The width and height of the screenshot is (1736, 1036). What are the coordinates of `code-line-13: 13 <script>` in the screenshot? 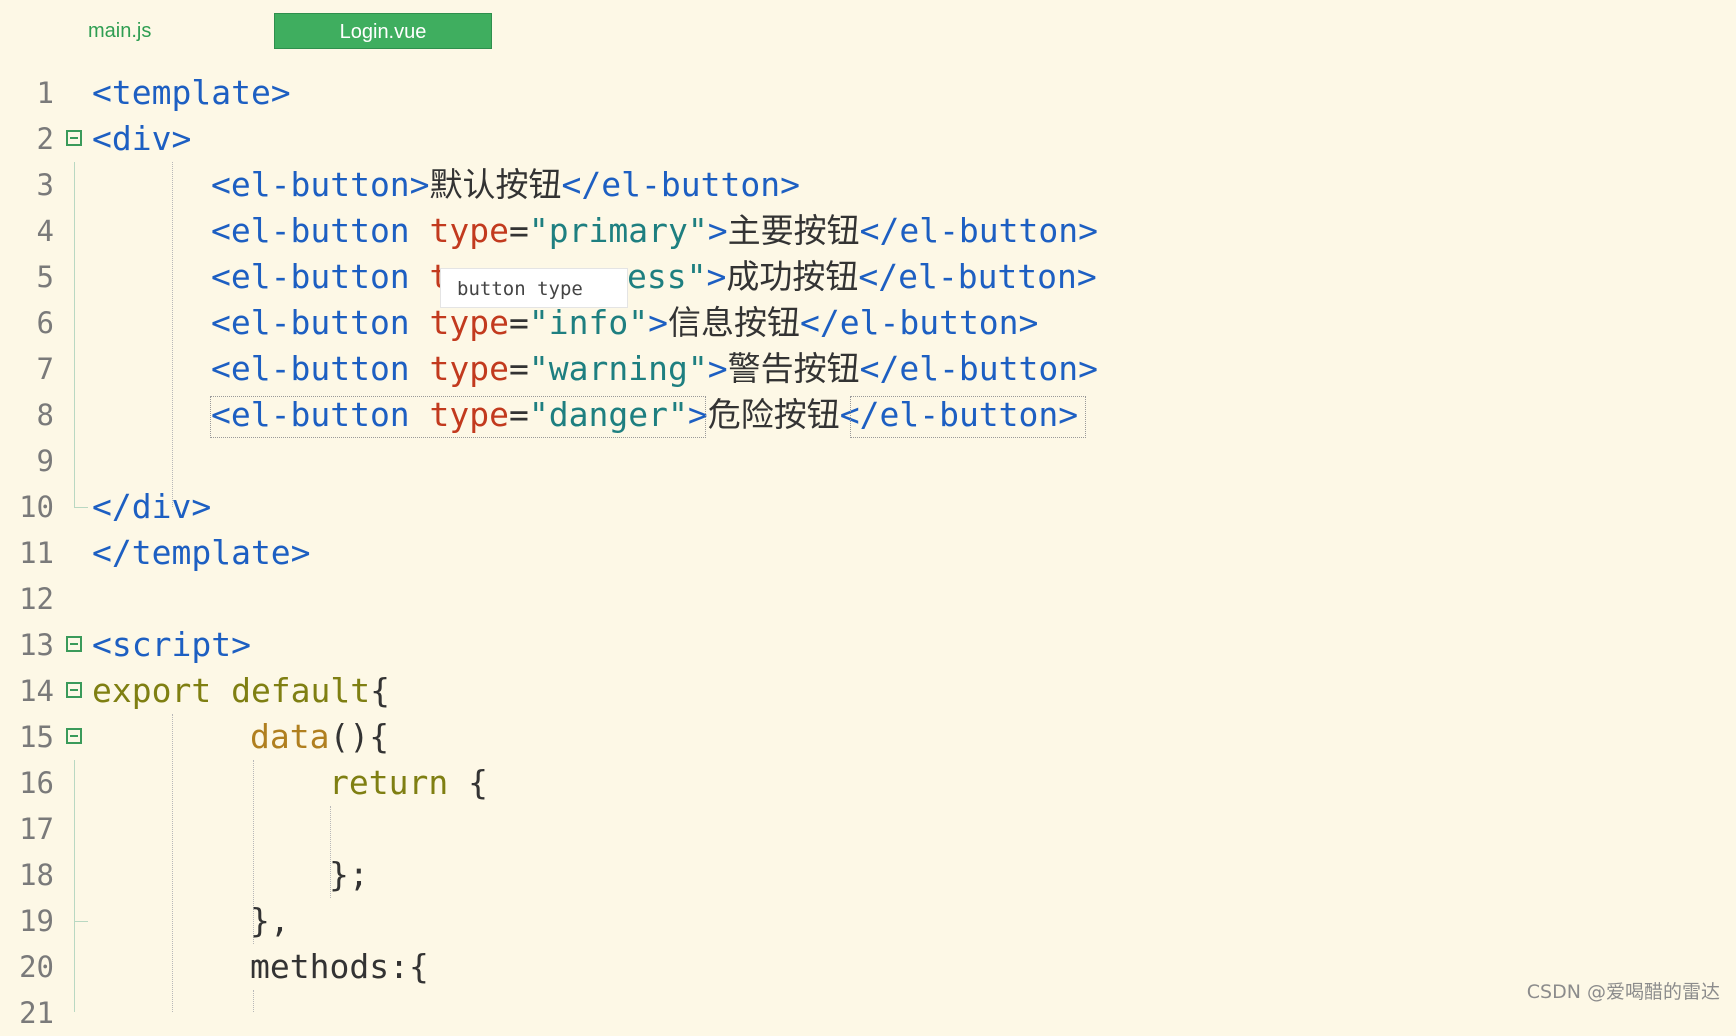 It's located at (868, 645).